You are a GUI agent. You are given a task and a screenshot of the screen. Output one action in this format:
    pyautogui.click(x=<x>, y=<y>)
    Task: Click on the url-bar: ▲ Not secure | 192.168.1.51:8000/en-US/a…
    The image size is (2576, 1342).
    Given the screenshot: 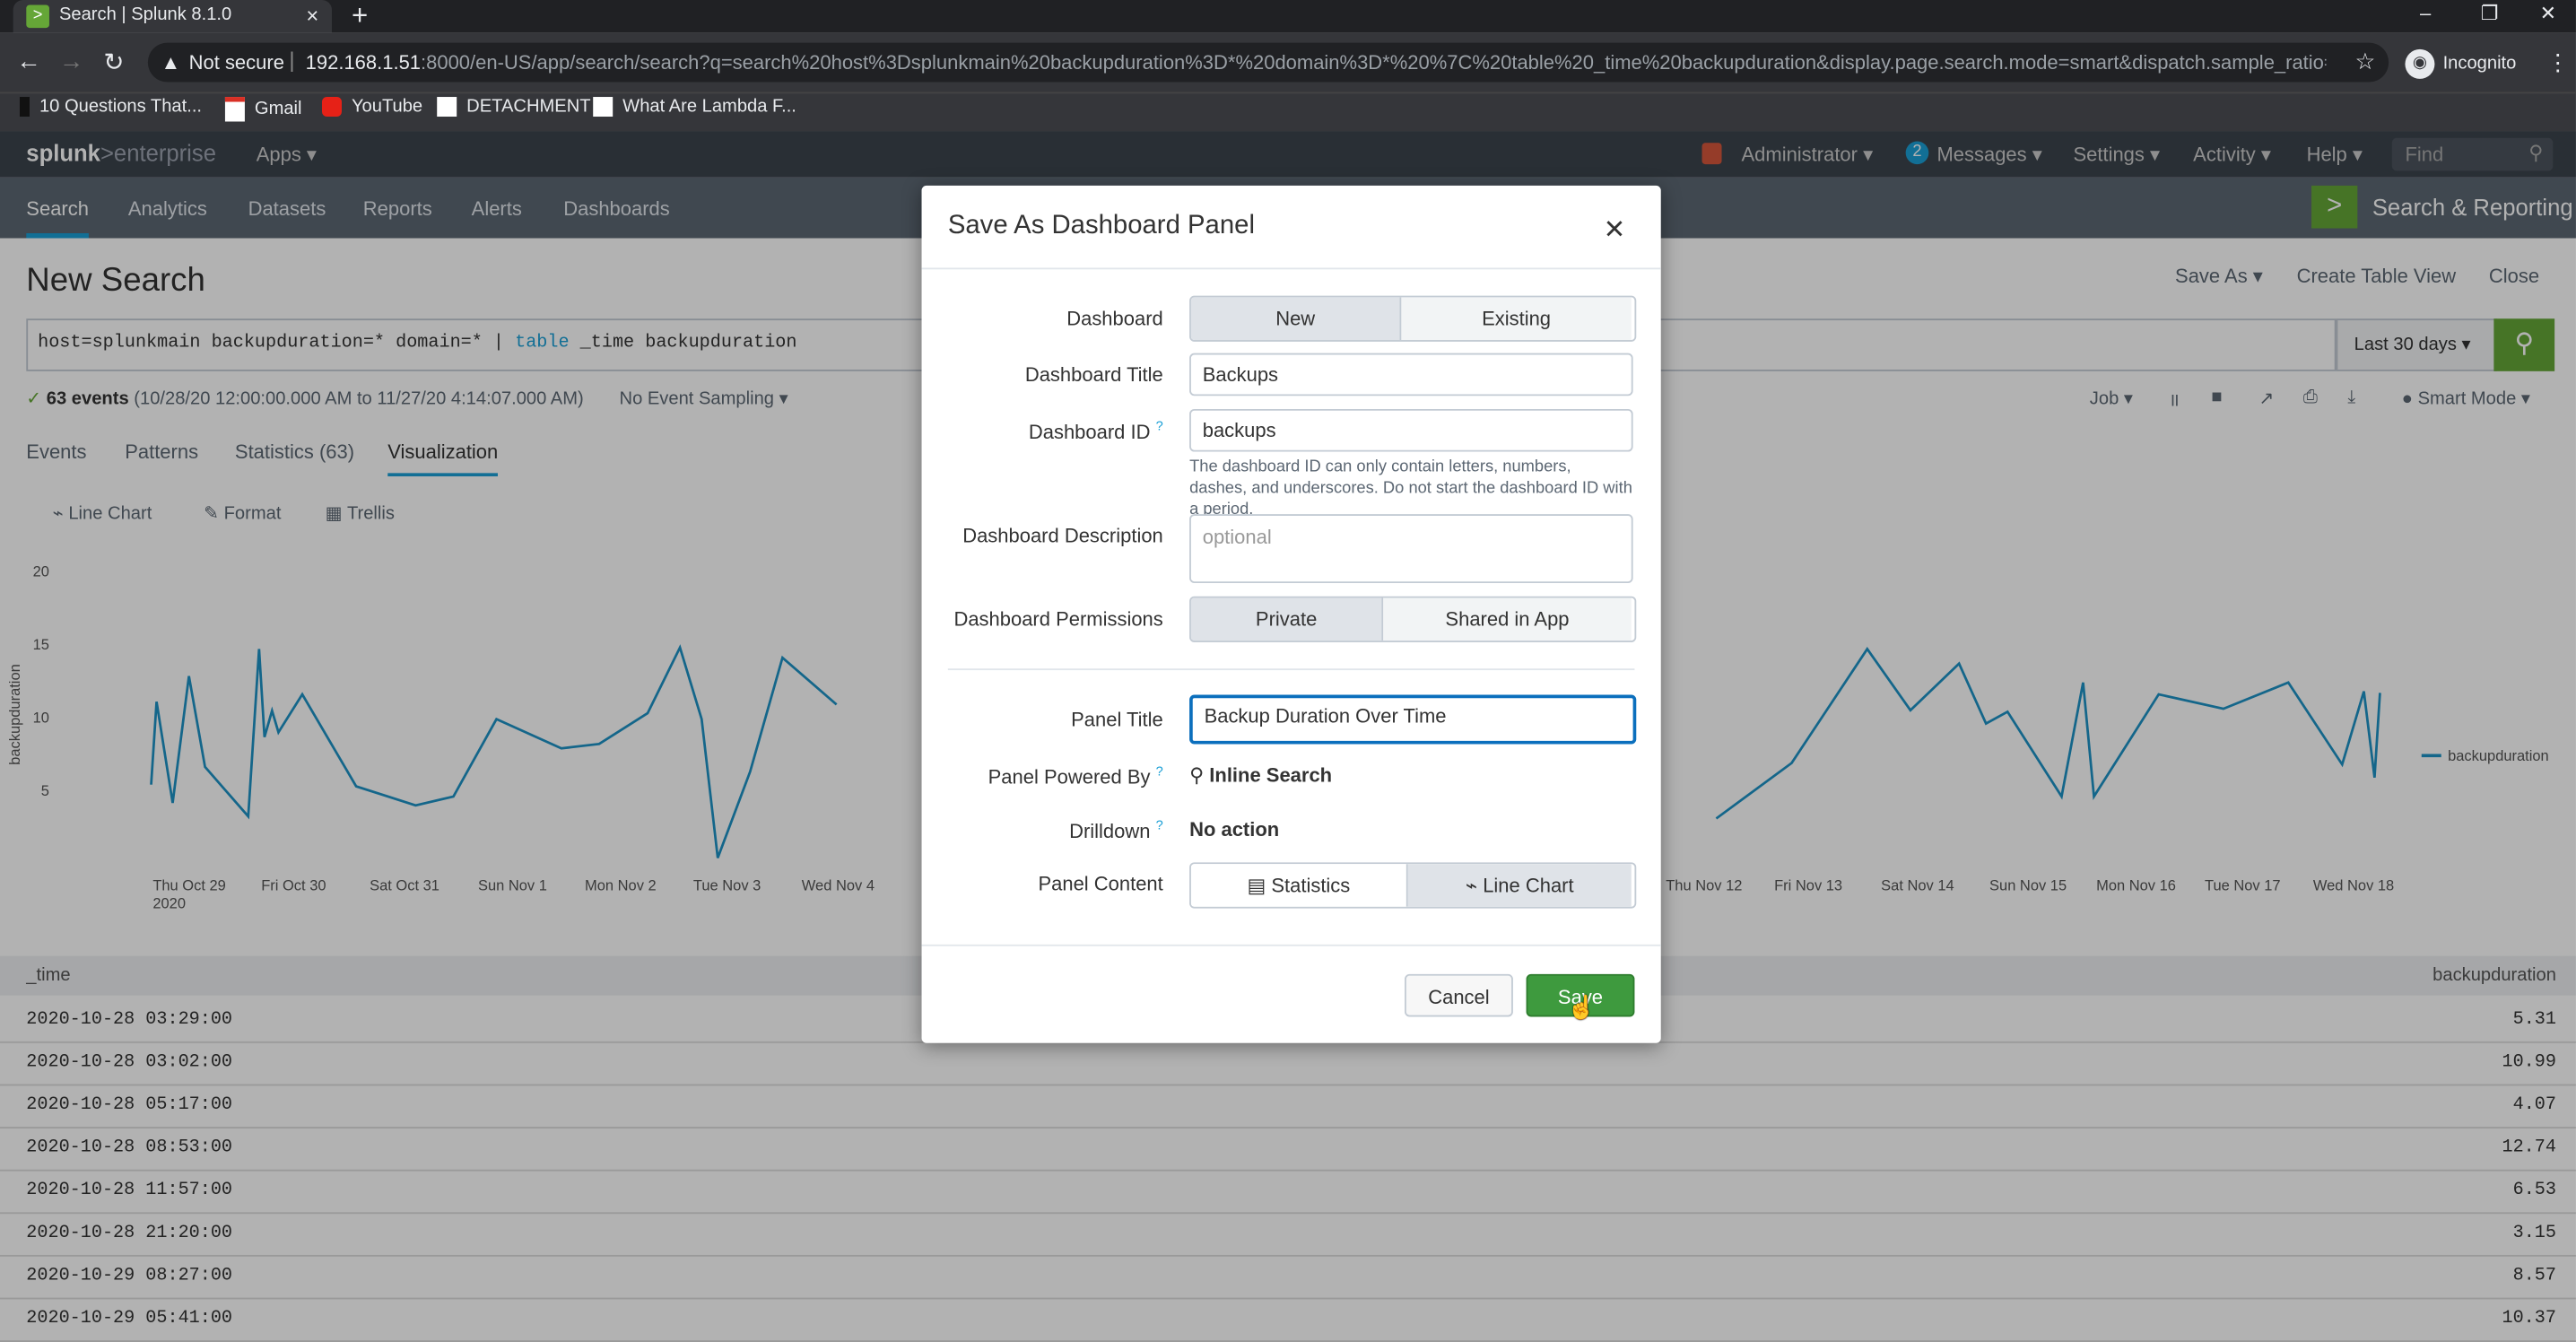 What is the action you would take?
    pyautogui.click(x=1268, y=62)
    